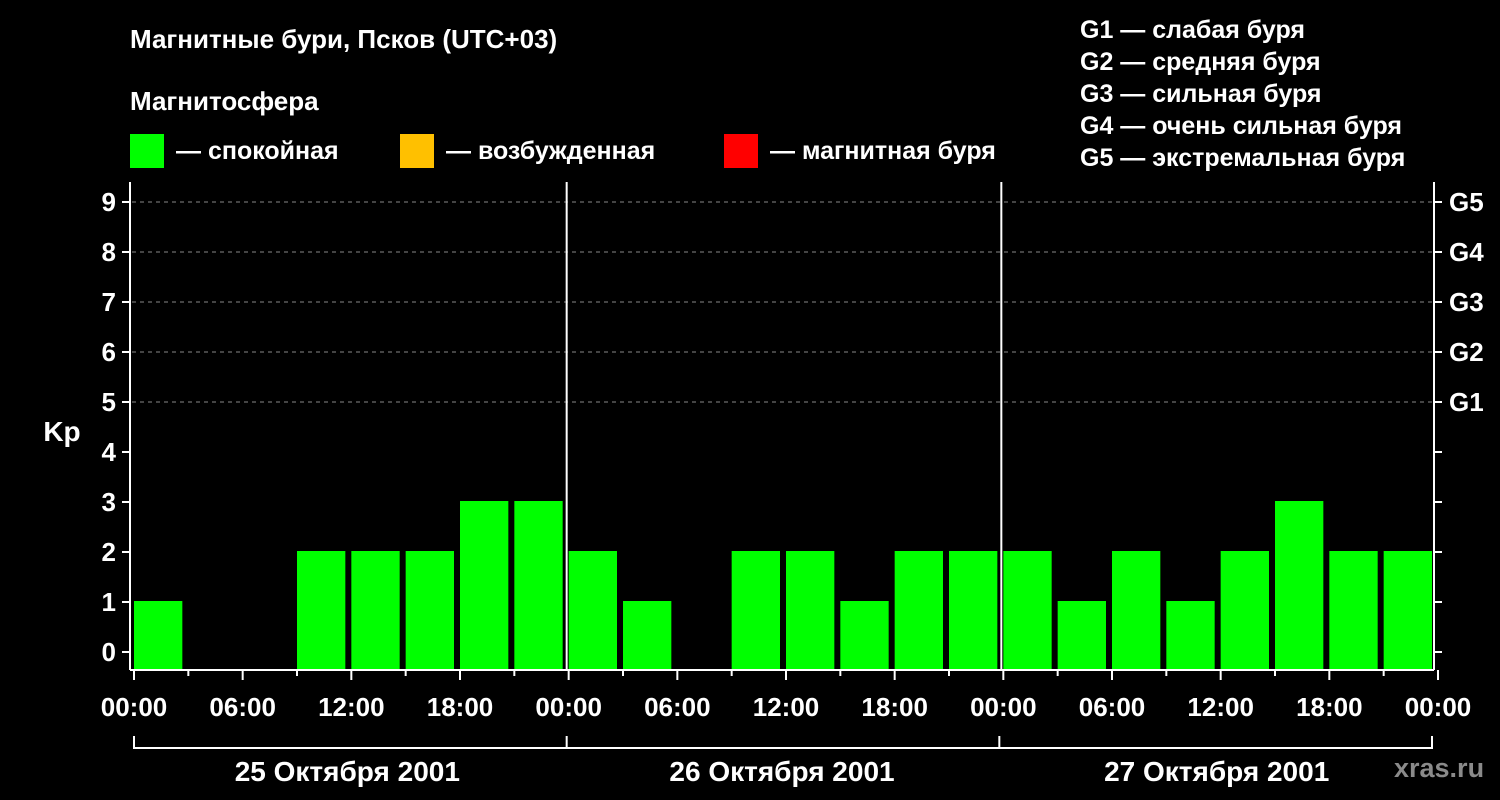 This screenshot has width=1500, height=800. Describe the element at coordinates (109, 552) in the screenshot. I see `y-tick-label: 2` at that location.